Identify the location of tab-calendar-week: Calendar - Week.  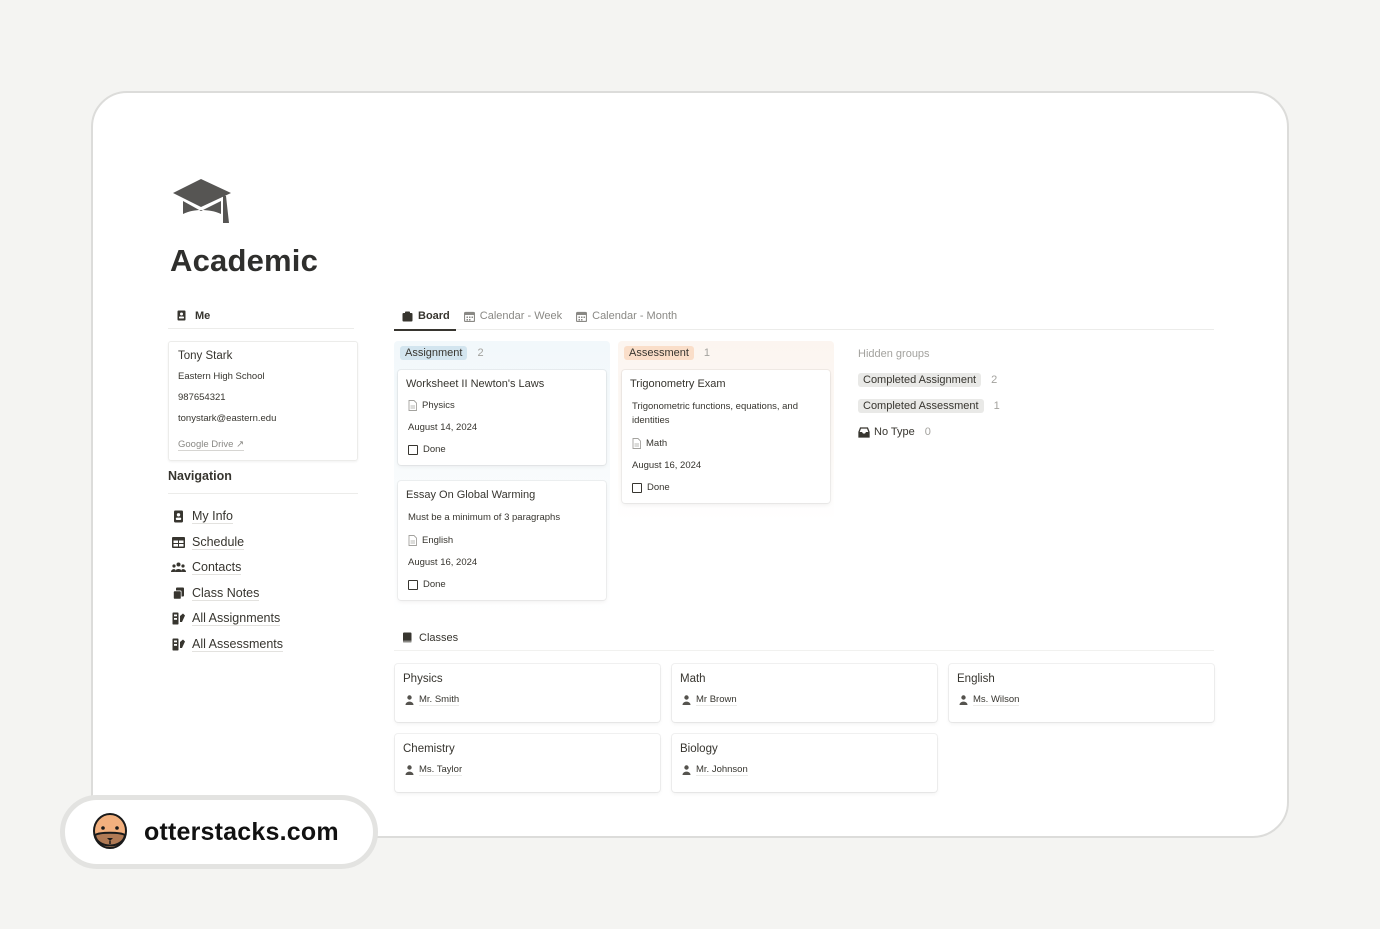
(512, 316).